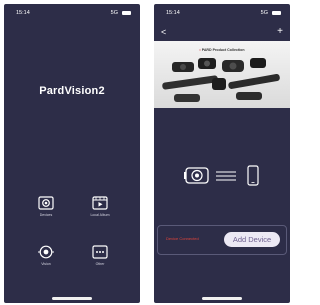 This screenshot has width=320, height=305. I want to click on banner-mark: •, so click(200, 50).